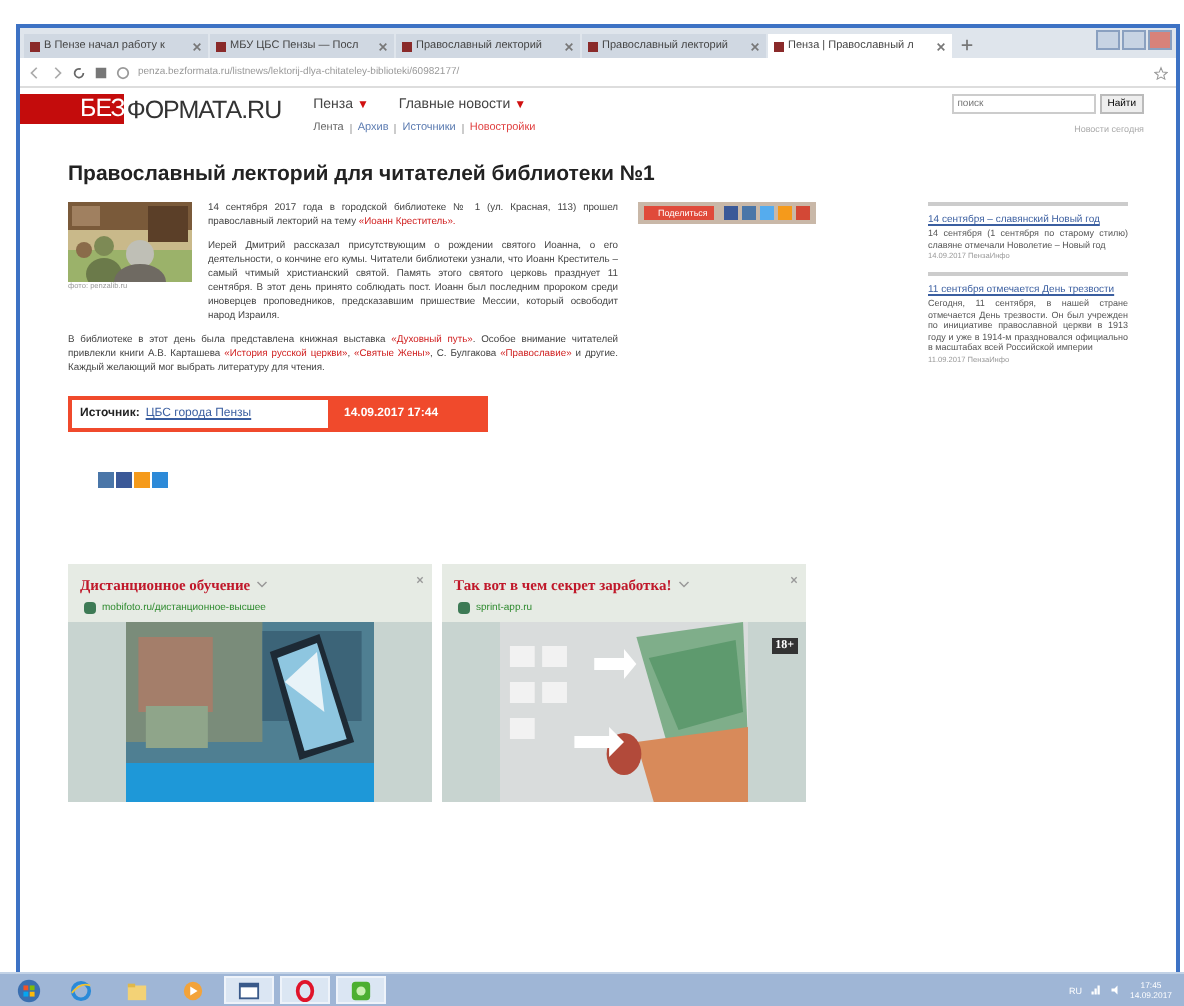  What do you see at coordinates (79, 72) in the screenshot?
I see `reload-icon` at bounding box center [79, 72].